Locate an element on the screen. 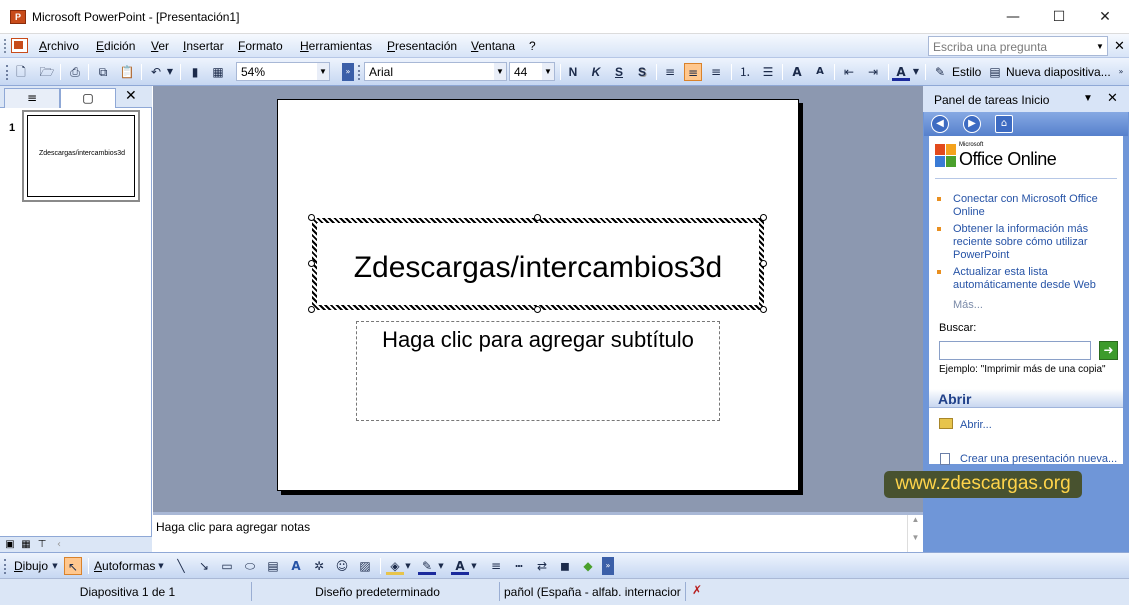 Image resolution: width=1129 pixels, height=605 pixels. autoshapes-menu-button: Autoformas is located at coordinates (124, 566).